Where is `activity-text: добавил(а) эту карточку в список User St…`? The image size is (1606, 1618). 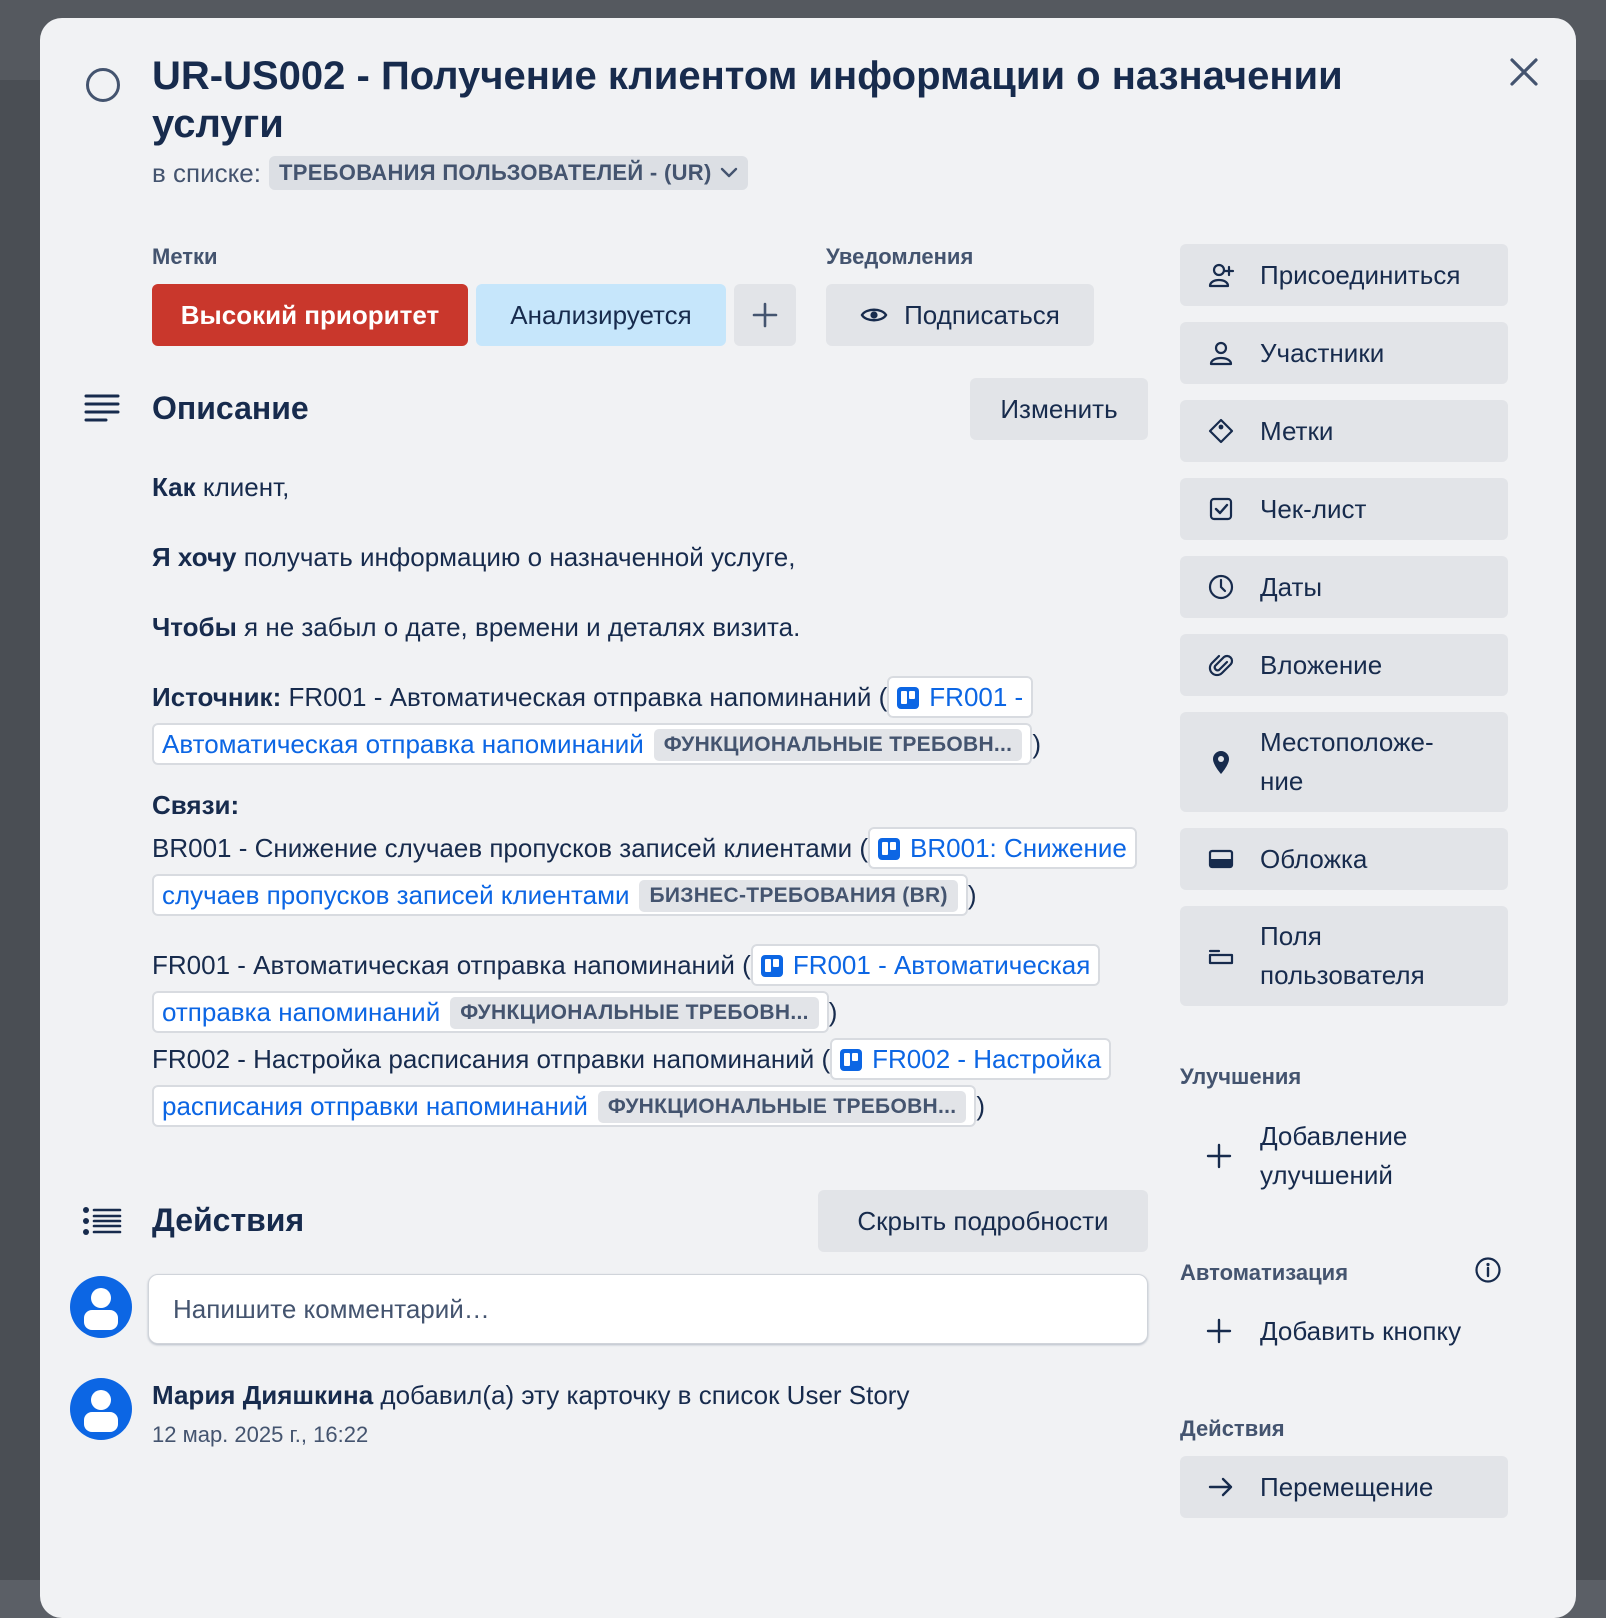 activity-text: добавил(а) эту карточку в список User St… is located at coordinates (641, 1395).